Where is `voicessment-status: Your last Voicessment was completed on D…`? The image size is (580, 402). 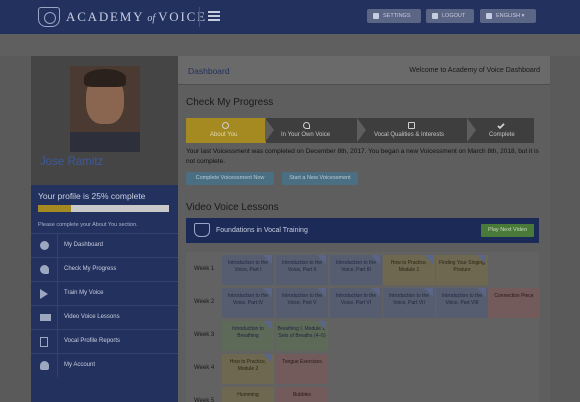
voicessment-status: Your last Voicessment was completed on D… is located at coordinates (362, 156).